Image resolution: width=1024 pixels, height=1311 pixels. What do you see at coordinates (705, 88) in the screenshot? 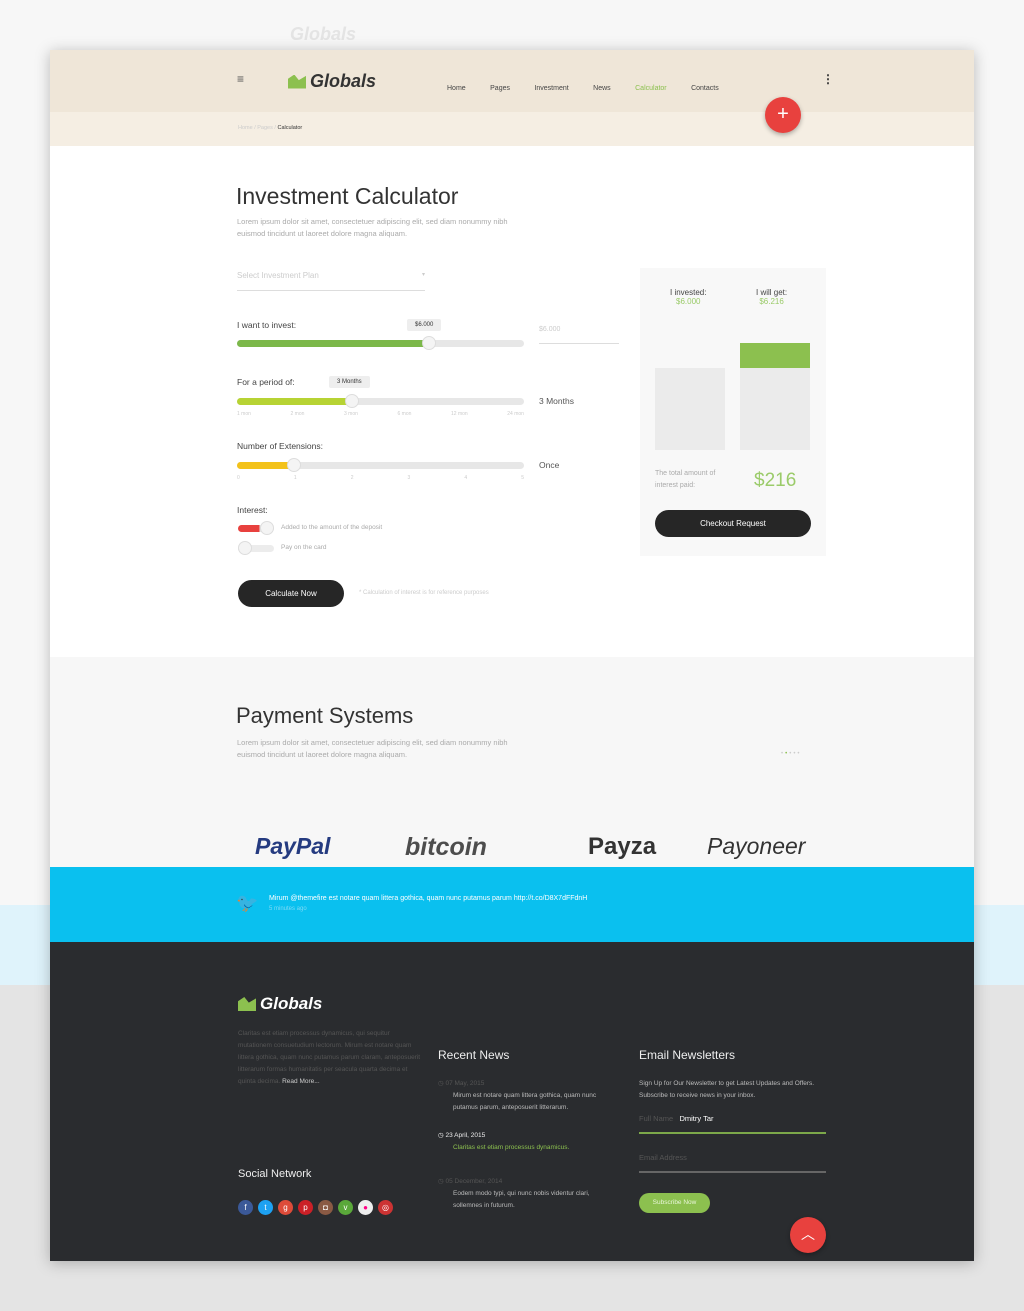
I see `nav-contacts: Contacts` at bounding box center [705, 88].